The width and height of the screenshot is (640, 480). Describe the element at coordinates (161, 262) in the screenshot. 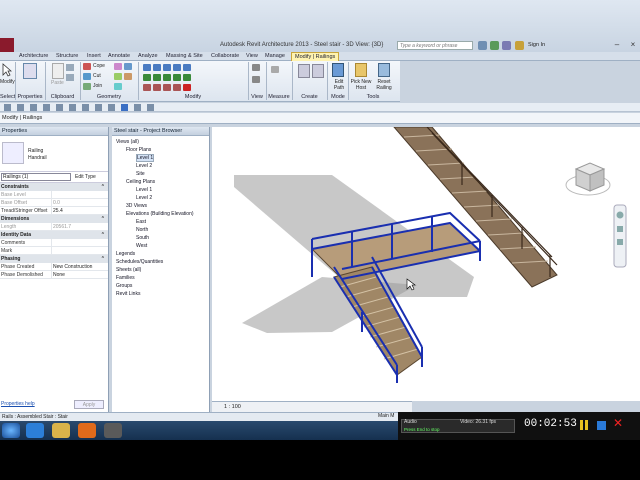

I see `browser-tree-item: Schedules/Quantities` at that location.